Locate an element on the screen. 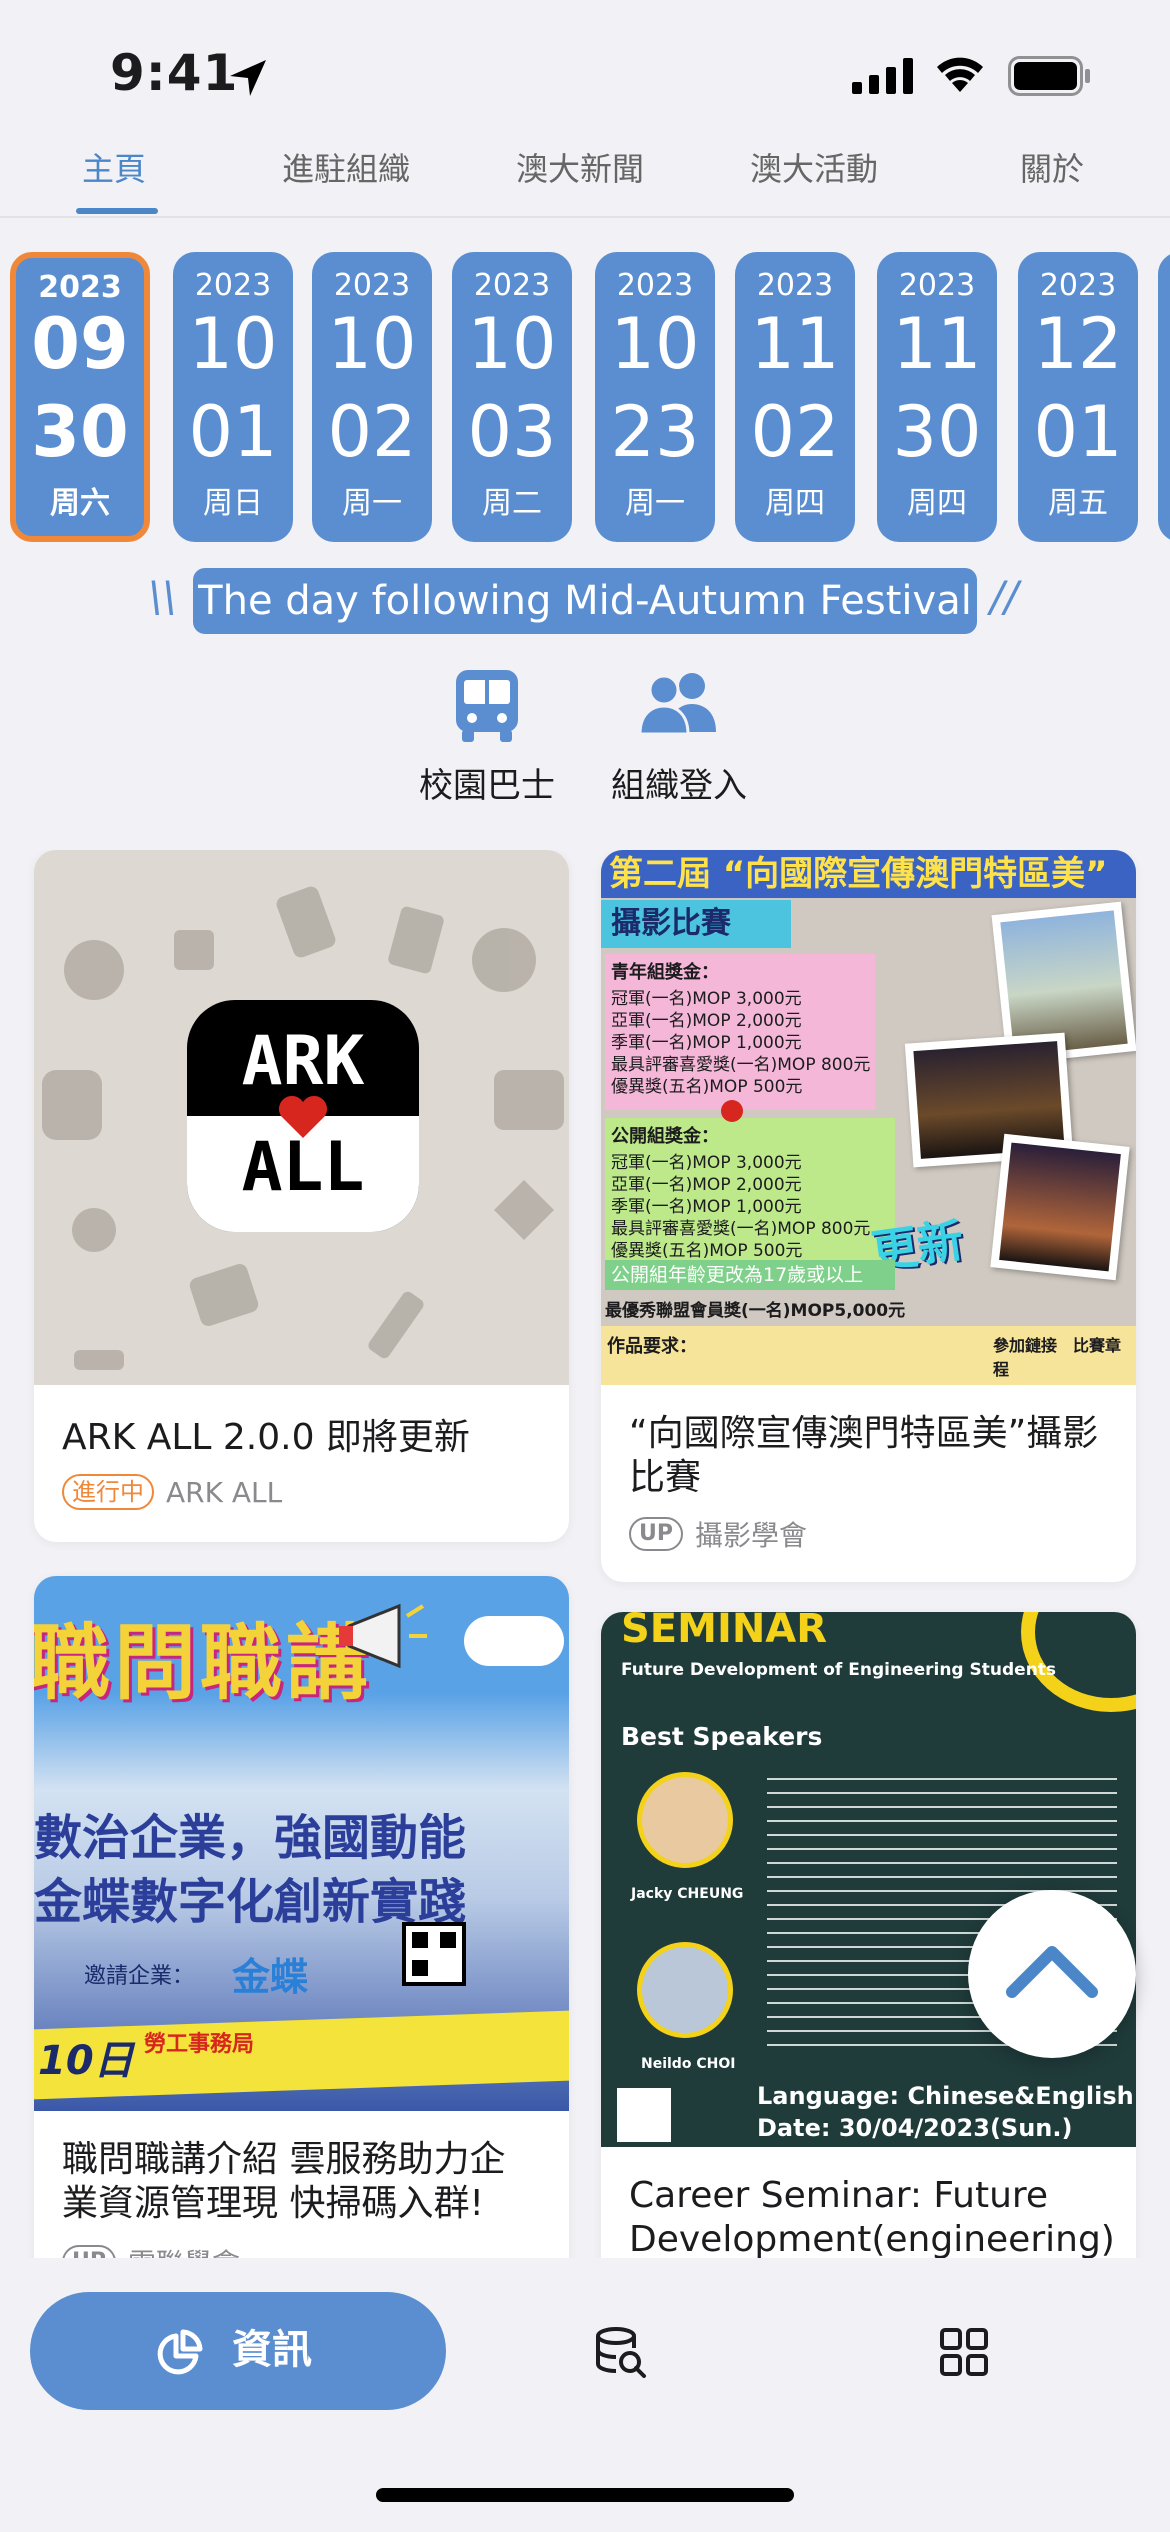  scroll-to-top-button is located at coordinates (1052, 1974).